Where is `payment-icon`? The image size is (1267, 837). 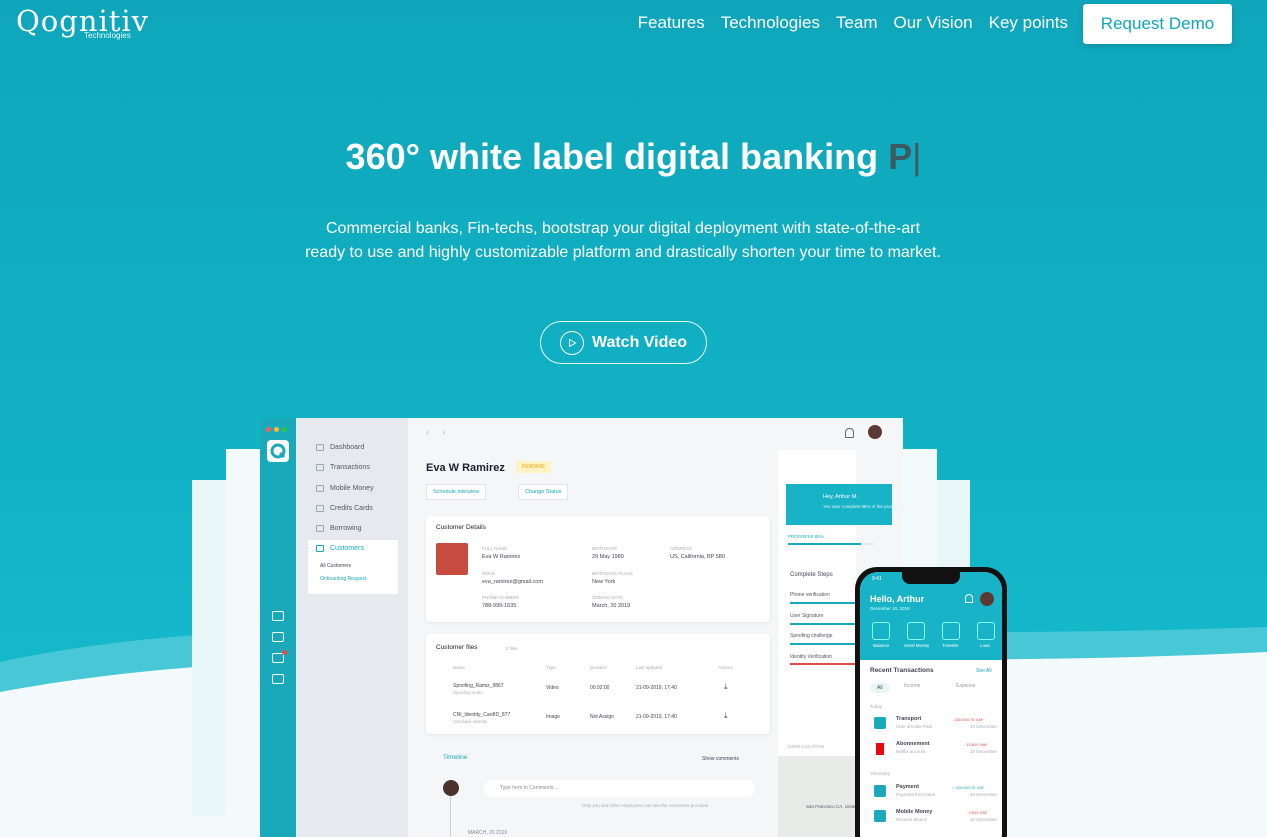
payment-icon is located at coordinates (880, 791).